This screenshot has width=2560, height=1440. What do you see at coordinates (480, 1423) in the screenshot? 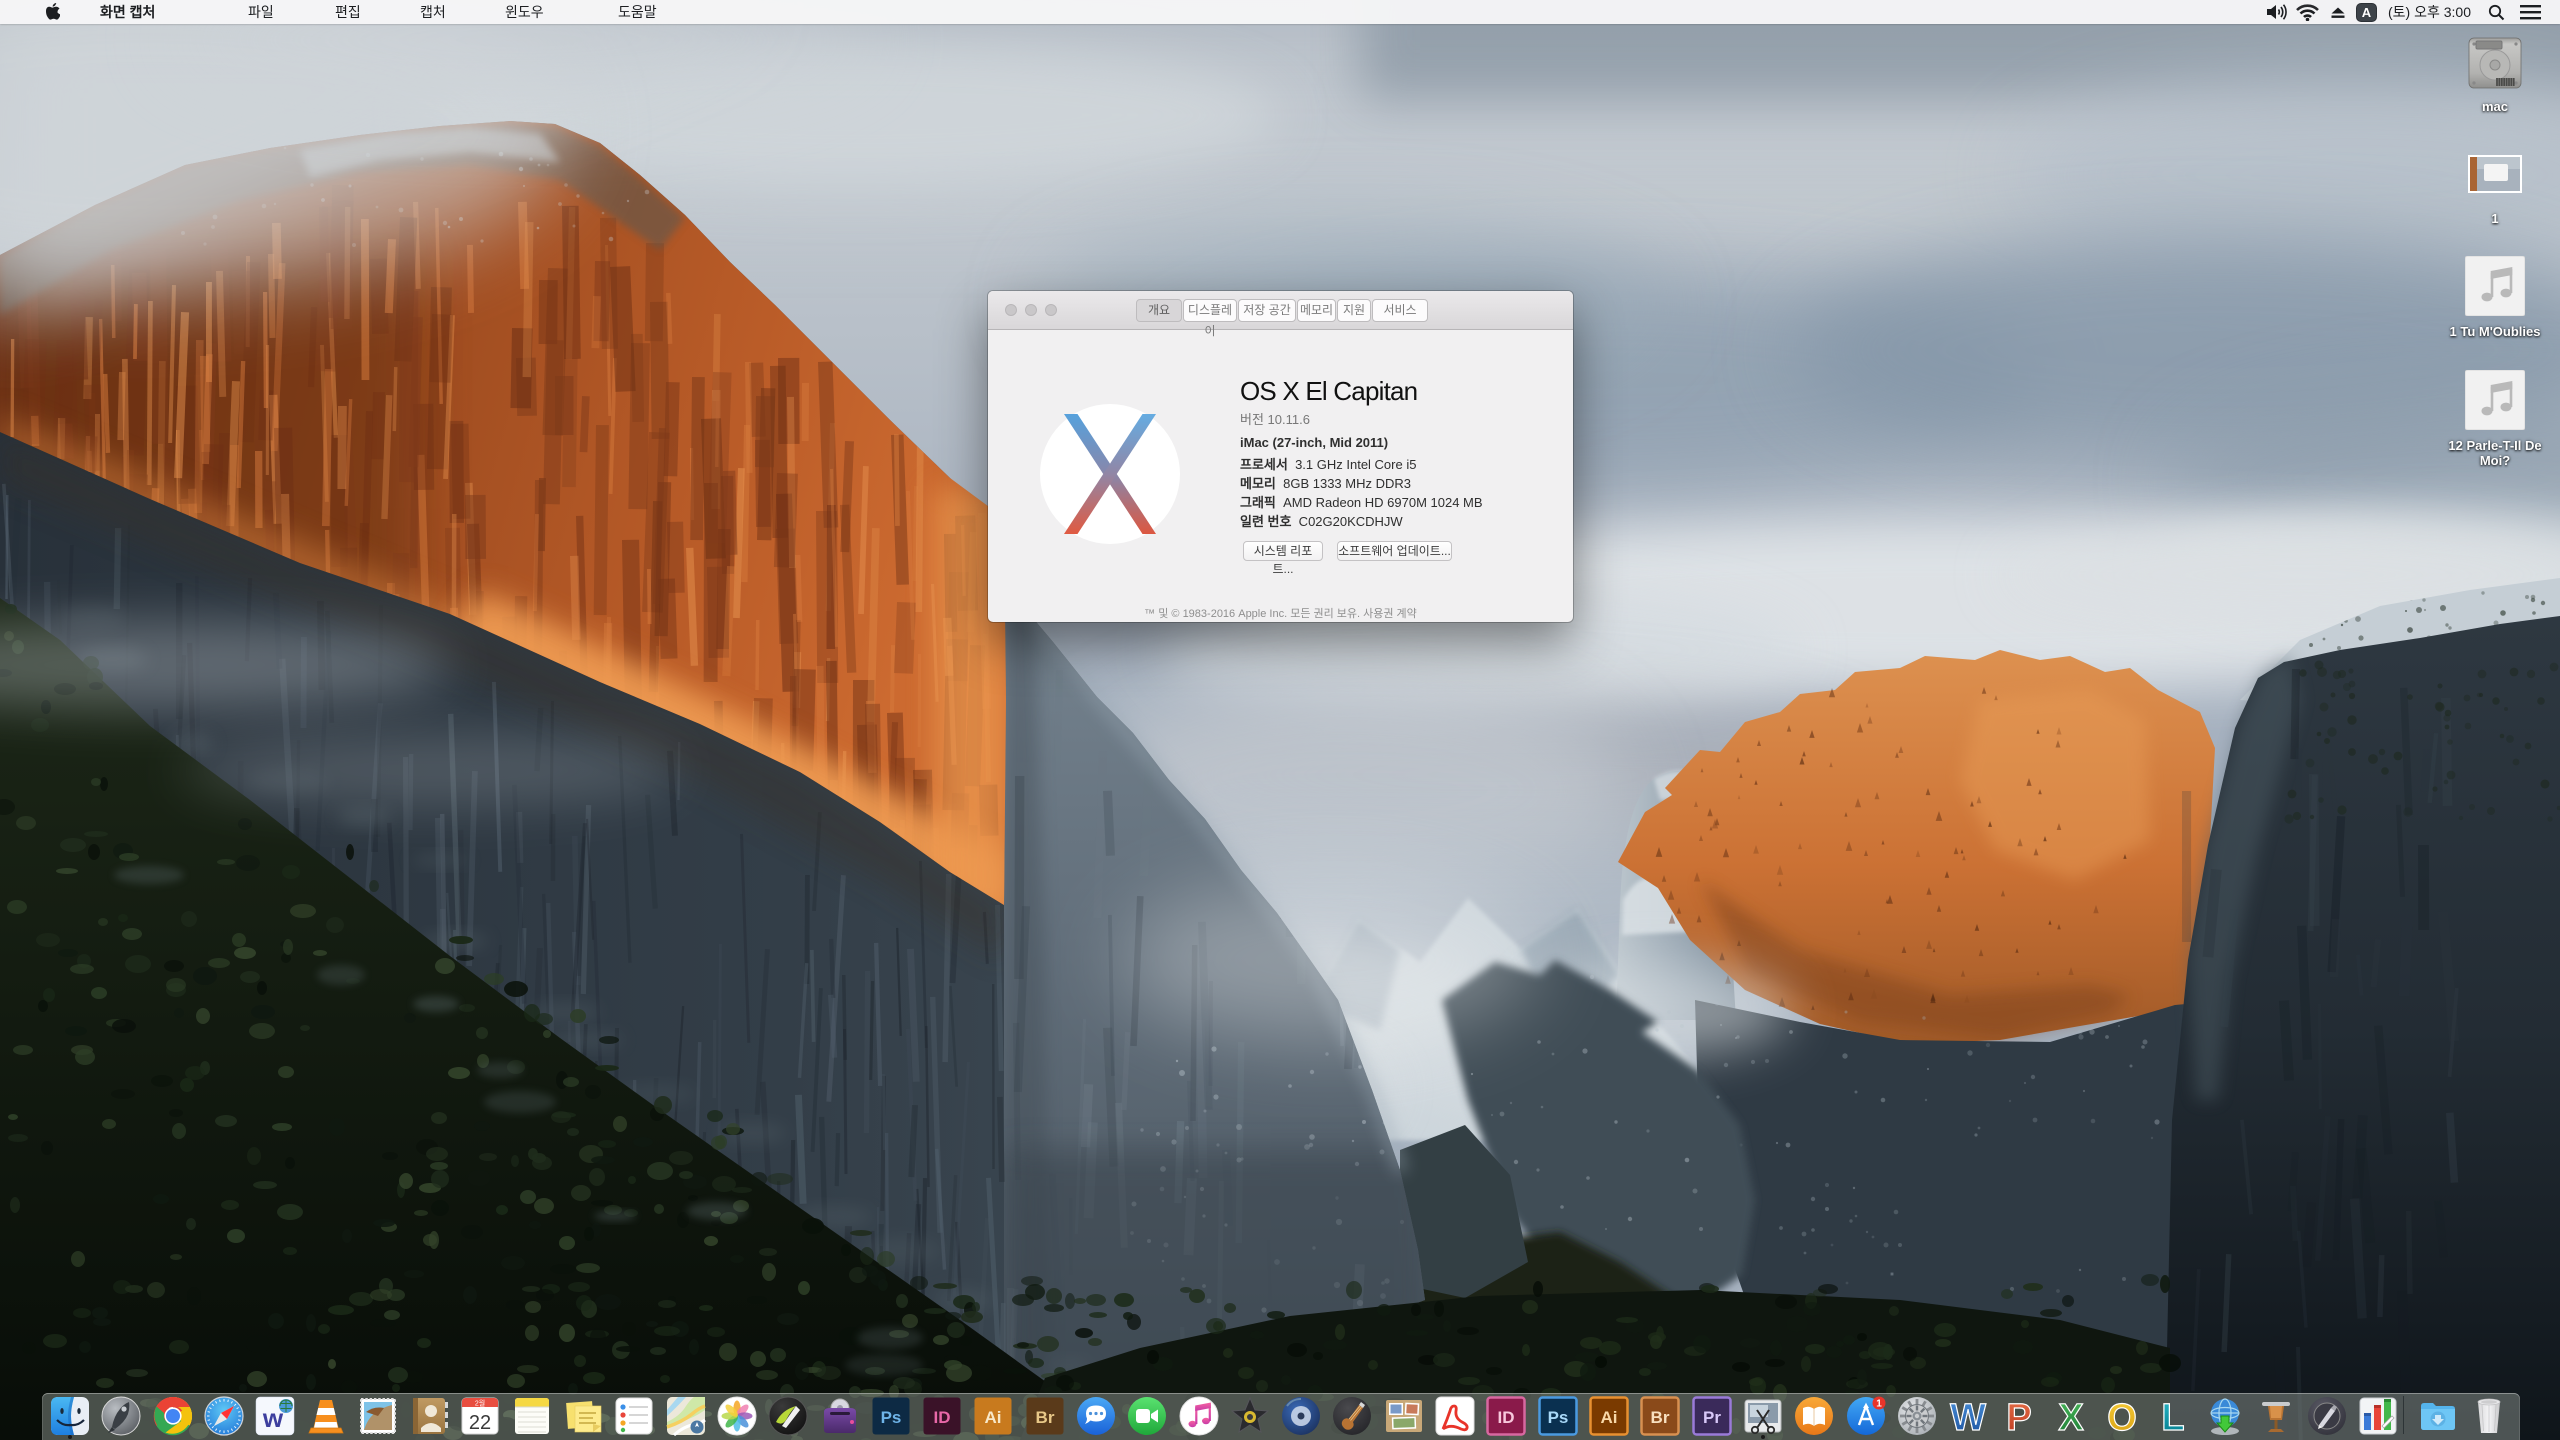
I see `svg-text: 22` at bounding box center [480, 1423].